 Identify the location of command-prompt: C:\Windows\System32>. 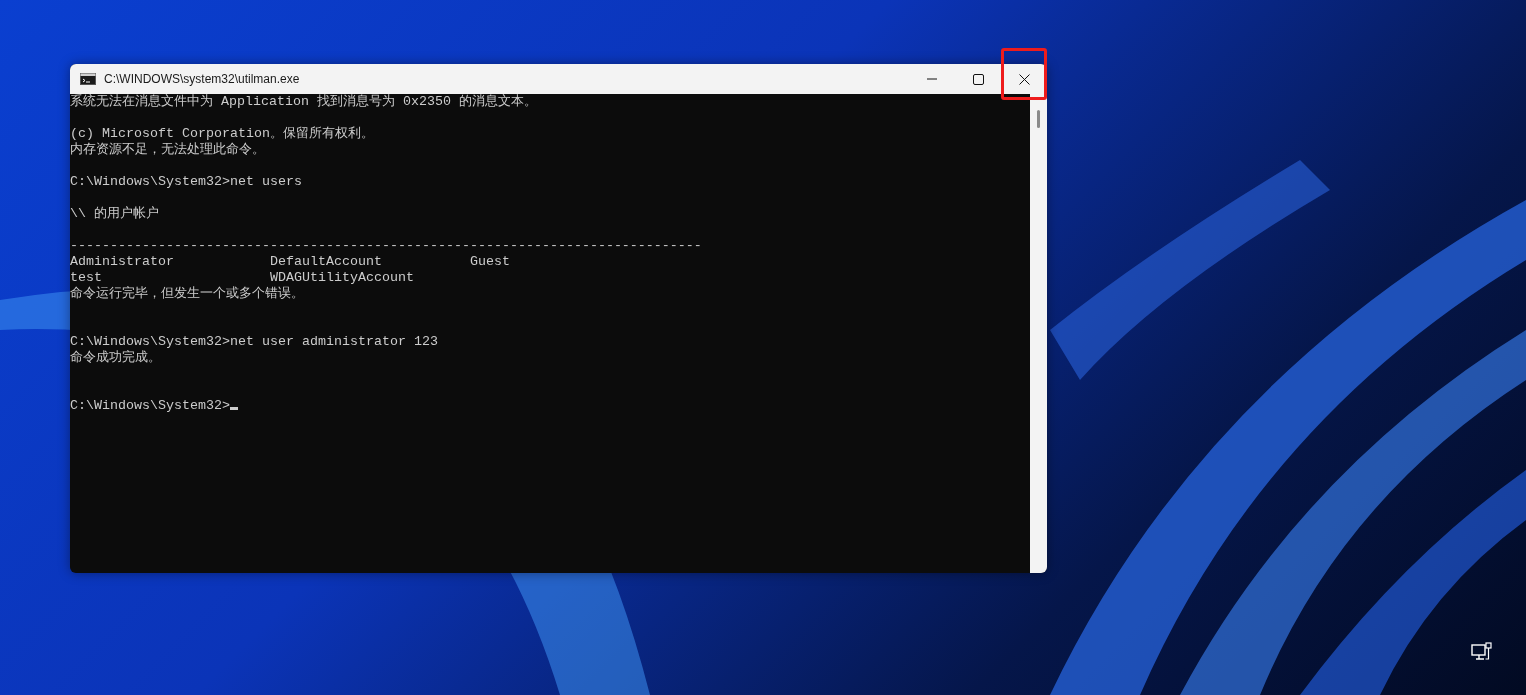
(150, 405).